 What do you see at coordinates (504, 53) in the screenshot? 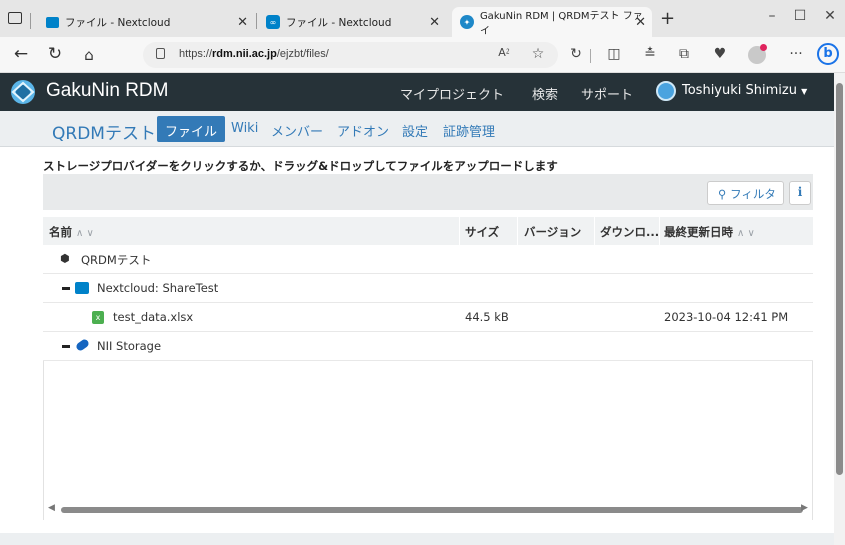
I see `read-aloud-icon: A⁲` at bounding box center [504, 53].